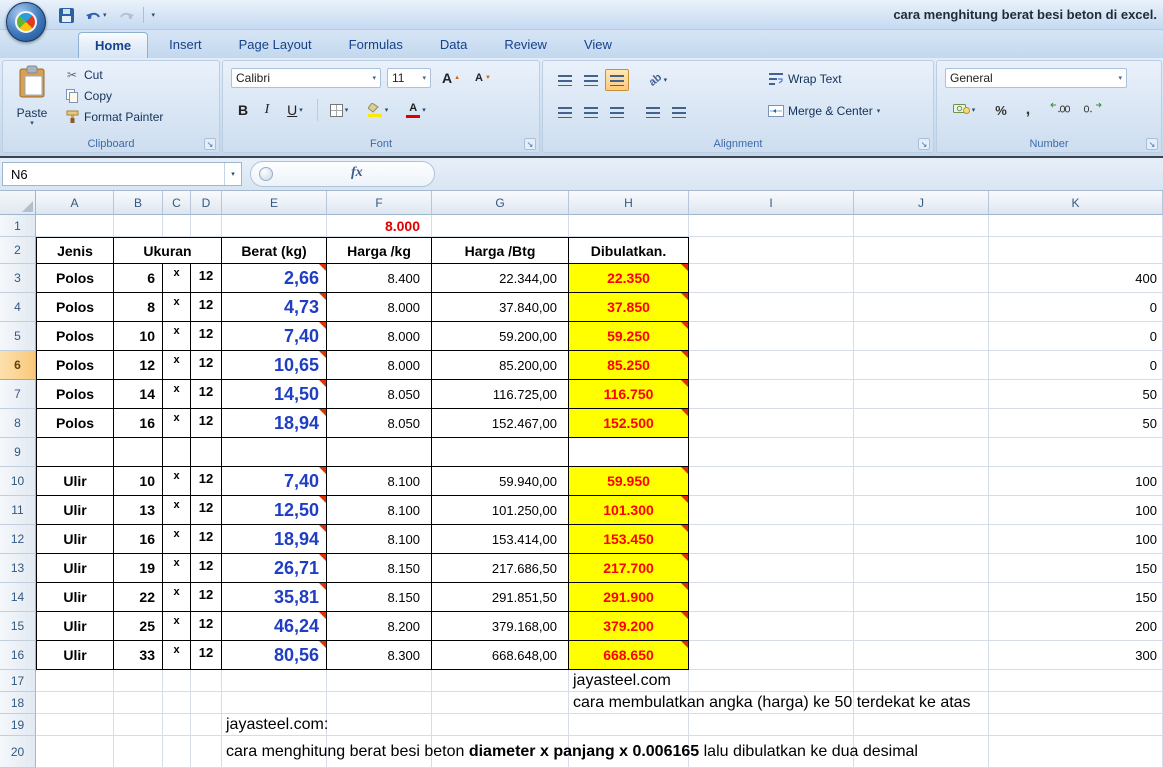 The image size is (1163, 768). I want to click on cell-H1, so click(629, 226).